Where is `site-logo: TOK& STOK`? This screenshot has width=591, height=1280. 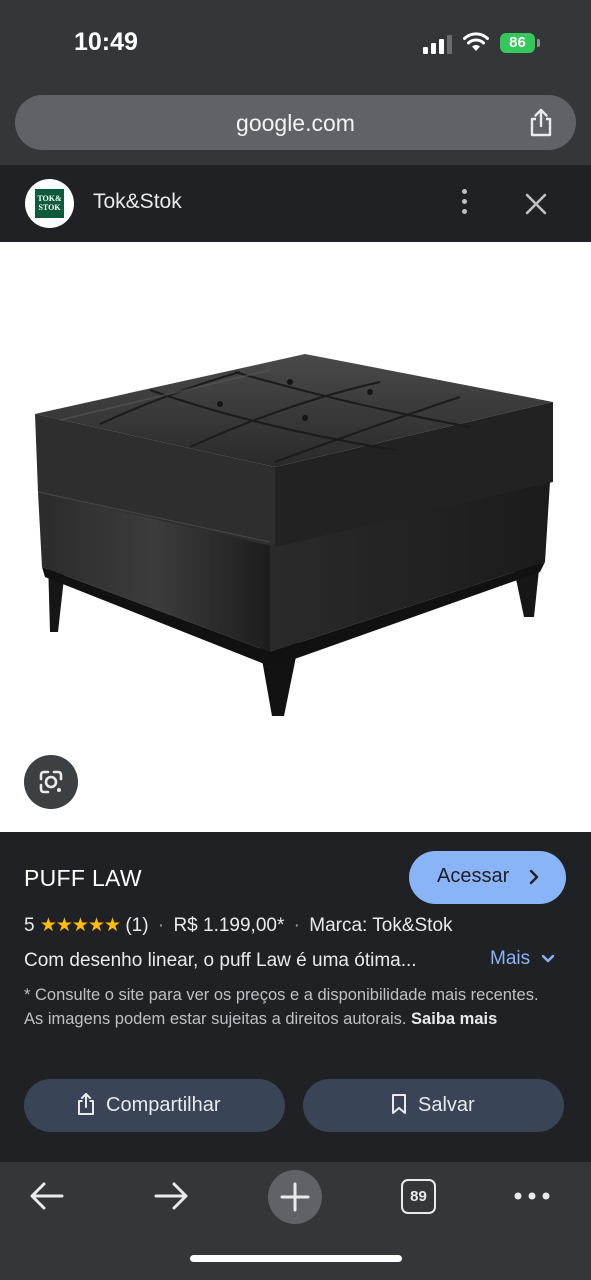
site-logo: TOK& STOK is located at coordinates (49, 203).